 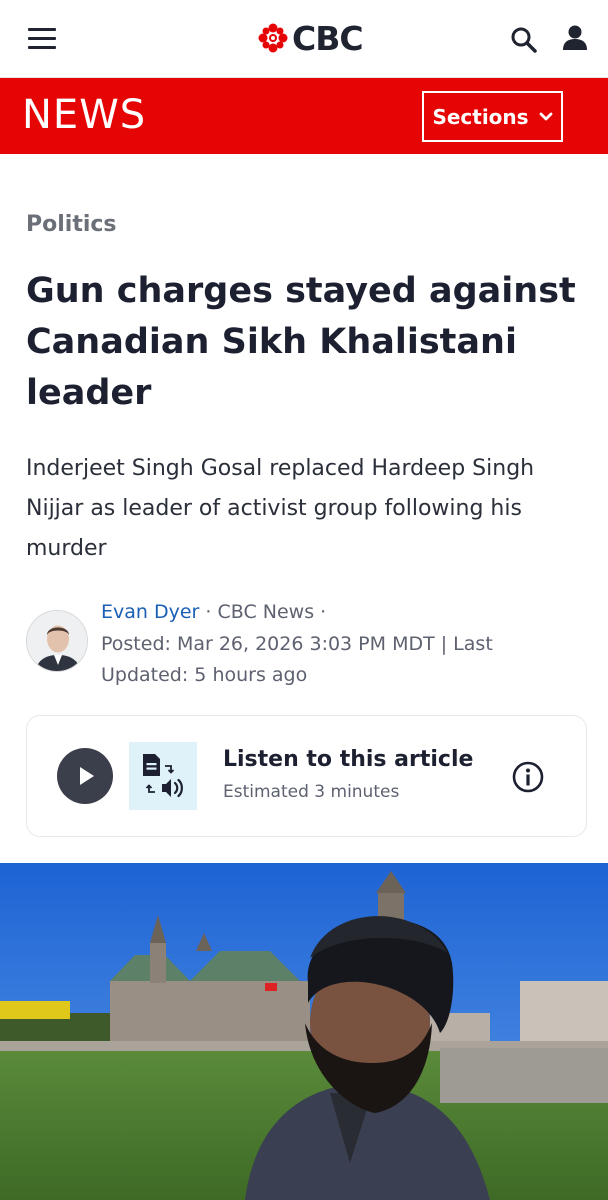 I want to click on headline-line: leader, so click(x=89, y=393).